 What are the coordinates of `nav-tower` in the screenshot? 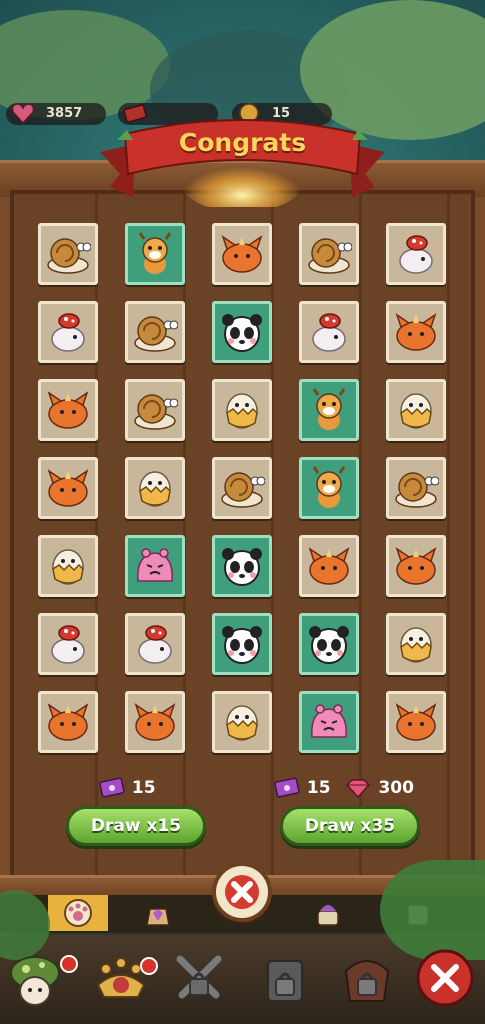 It's located at (285, 978).